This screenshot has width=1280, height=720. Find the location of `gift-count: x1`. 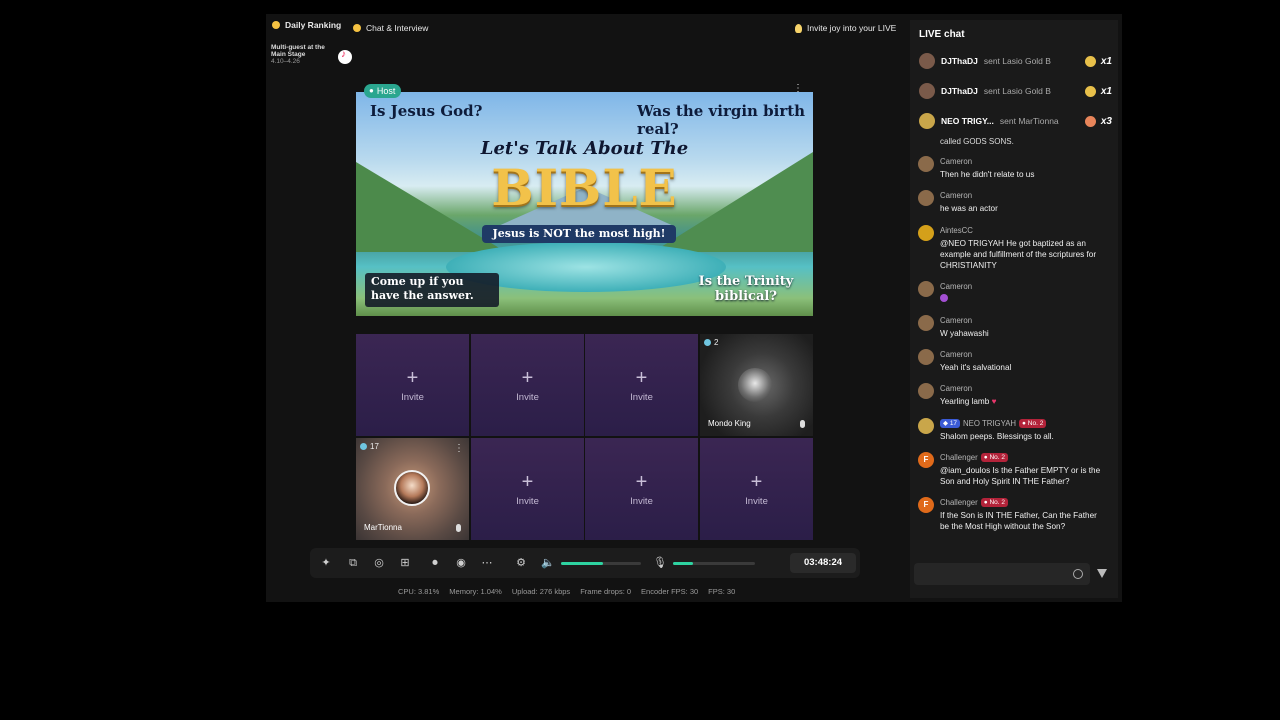

gift-count: x1 is located at coordinates (1106, 91).